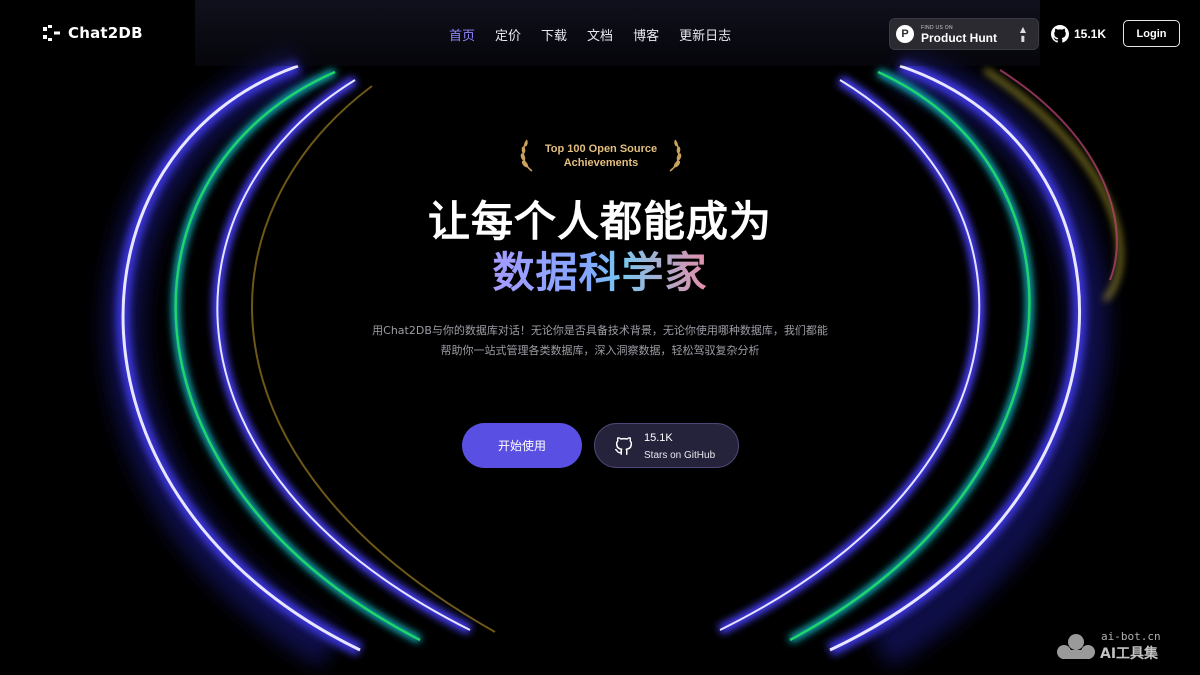 The height and width of the screenshot is (675, 1200). I want to click on award-badge: Top 100 Open Source Achievements, so click(601, 156).